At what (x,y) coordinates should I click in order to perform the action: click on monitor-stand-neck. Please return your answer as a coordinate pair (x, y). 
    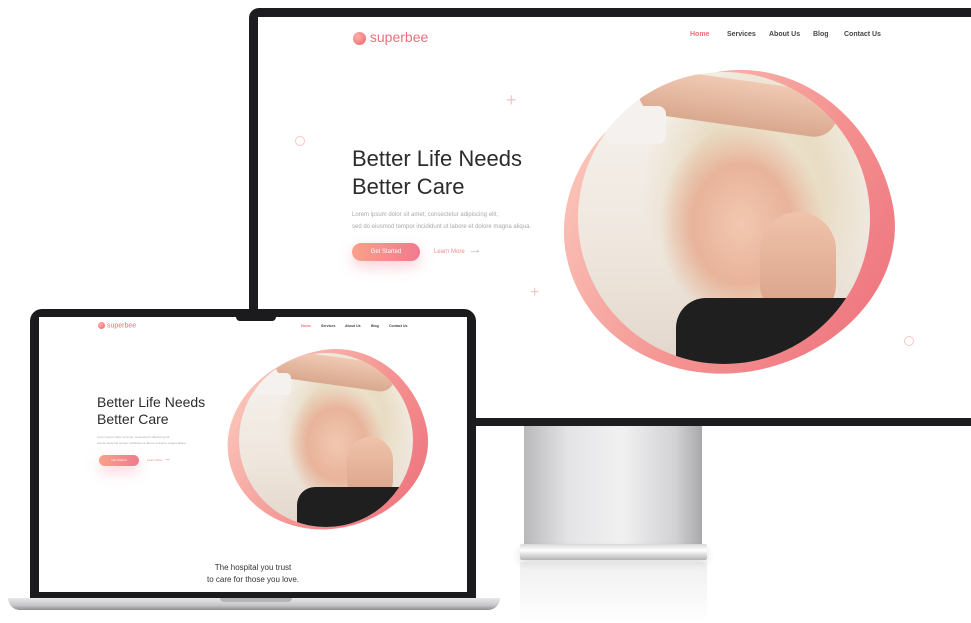
    Looking at the image, I should click on (613, 485).